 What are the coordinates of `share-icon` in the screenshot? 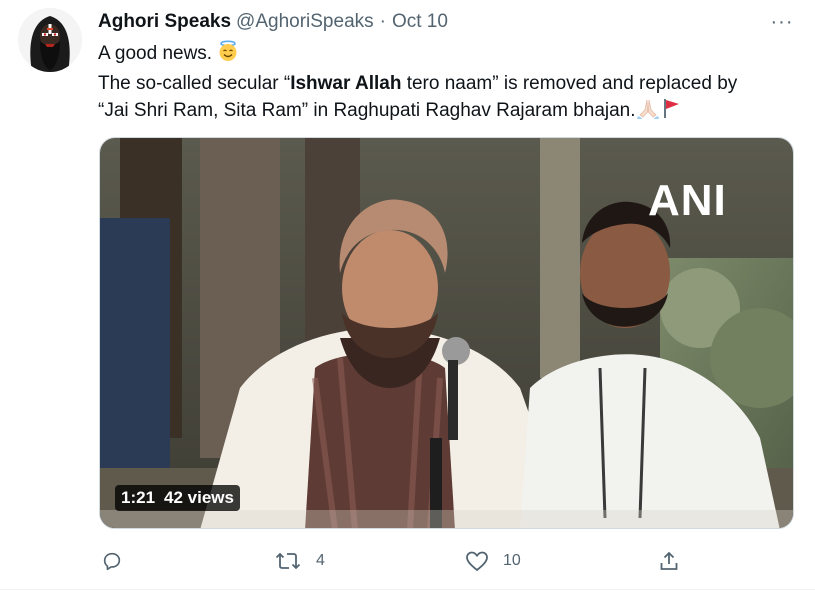 It's located at (669, 560).